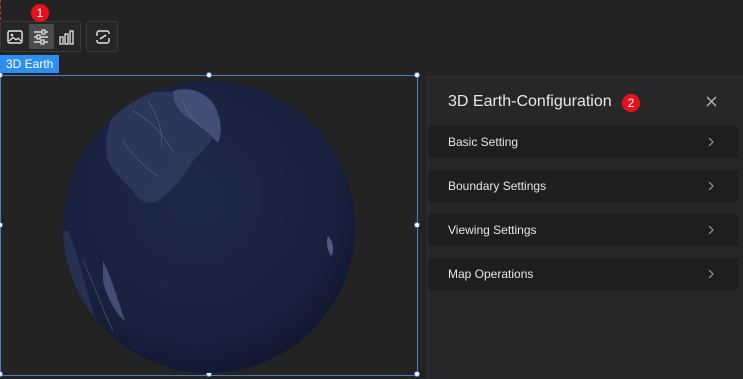  I want to click on resize-handle-l, so click(1, 225).